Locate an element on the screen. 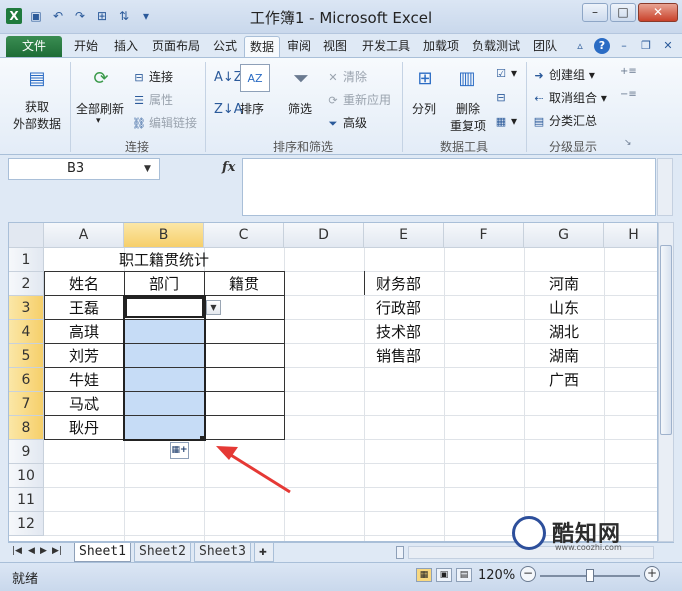 The image size is (682, 591). column-header-b: B is located at coordinates (164, 235).